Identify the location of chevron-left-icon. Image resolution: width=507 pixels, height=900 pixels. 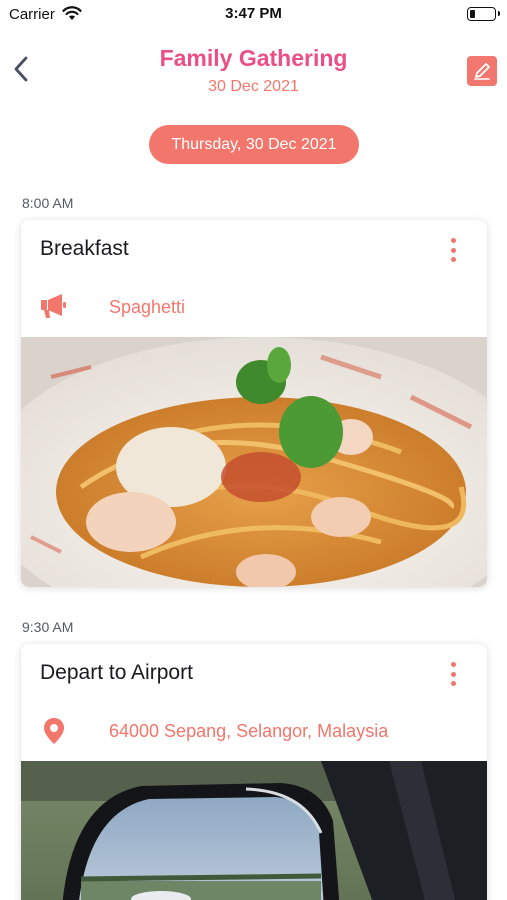
(21, 69).